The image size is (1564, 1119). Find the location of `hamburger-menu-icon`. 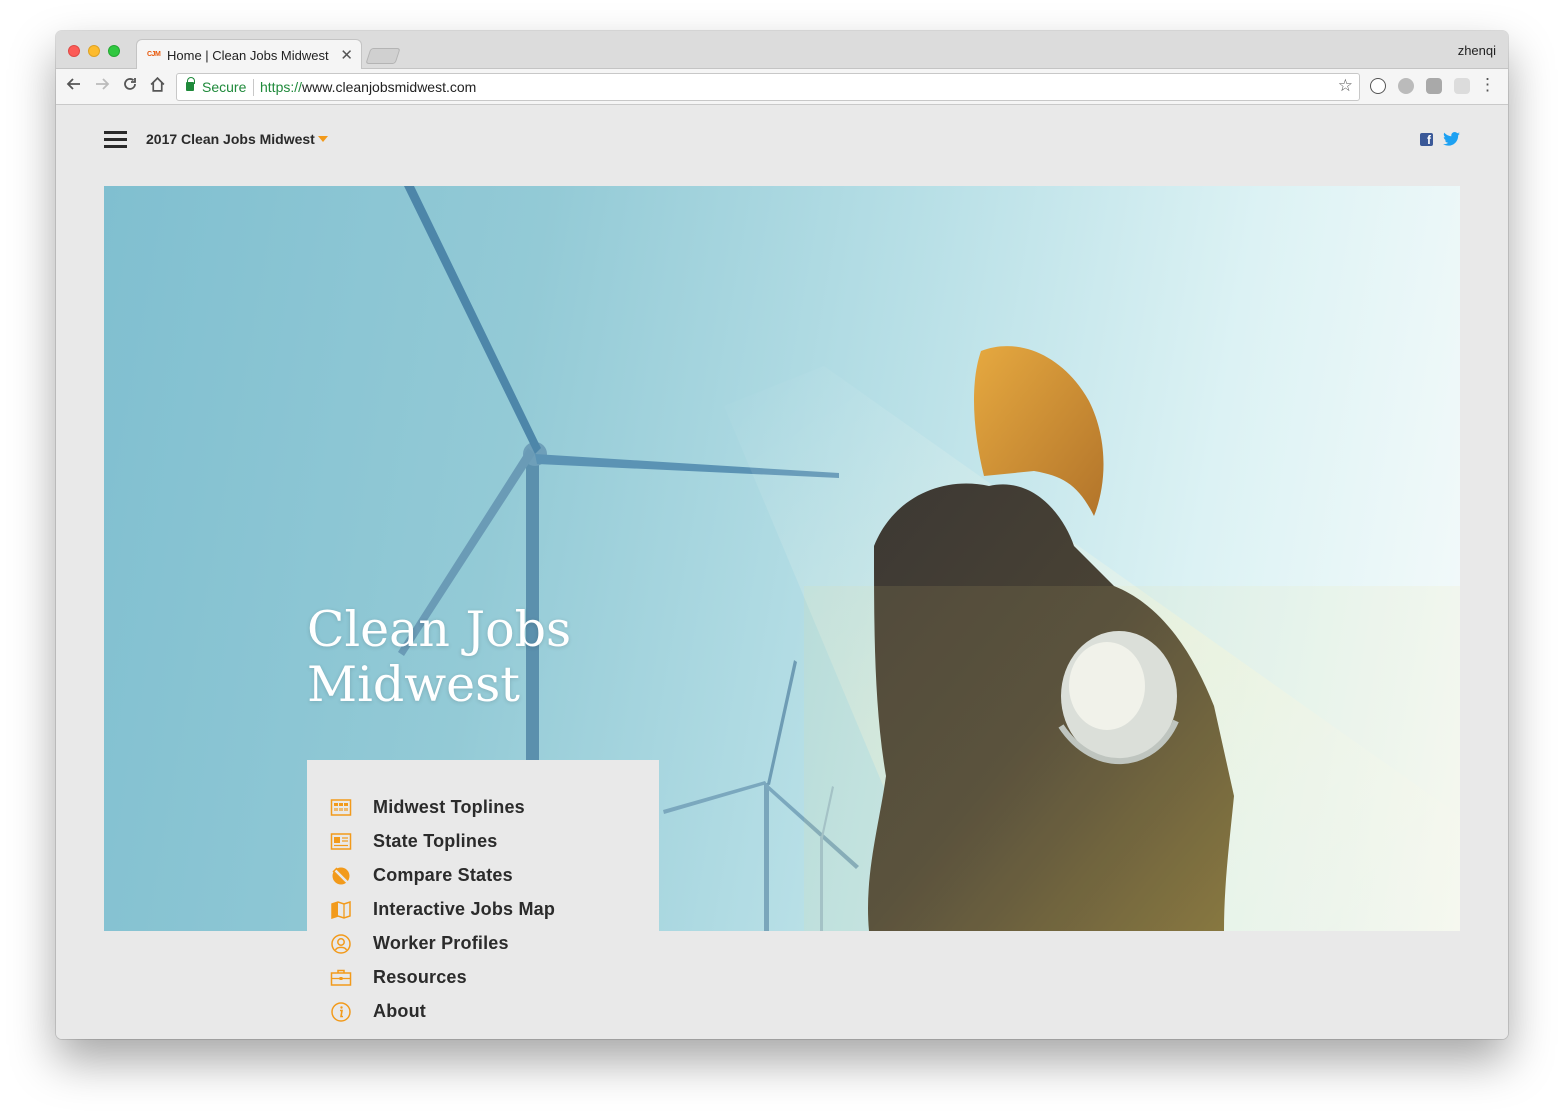

hamburger-menu-icon is located at coordinates (115, 139).